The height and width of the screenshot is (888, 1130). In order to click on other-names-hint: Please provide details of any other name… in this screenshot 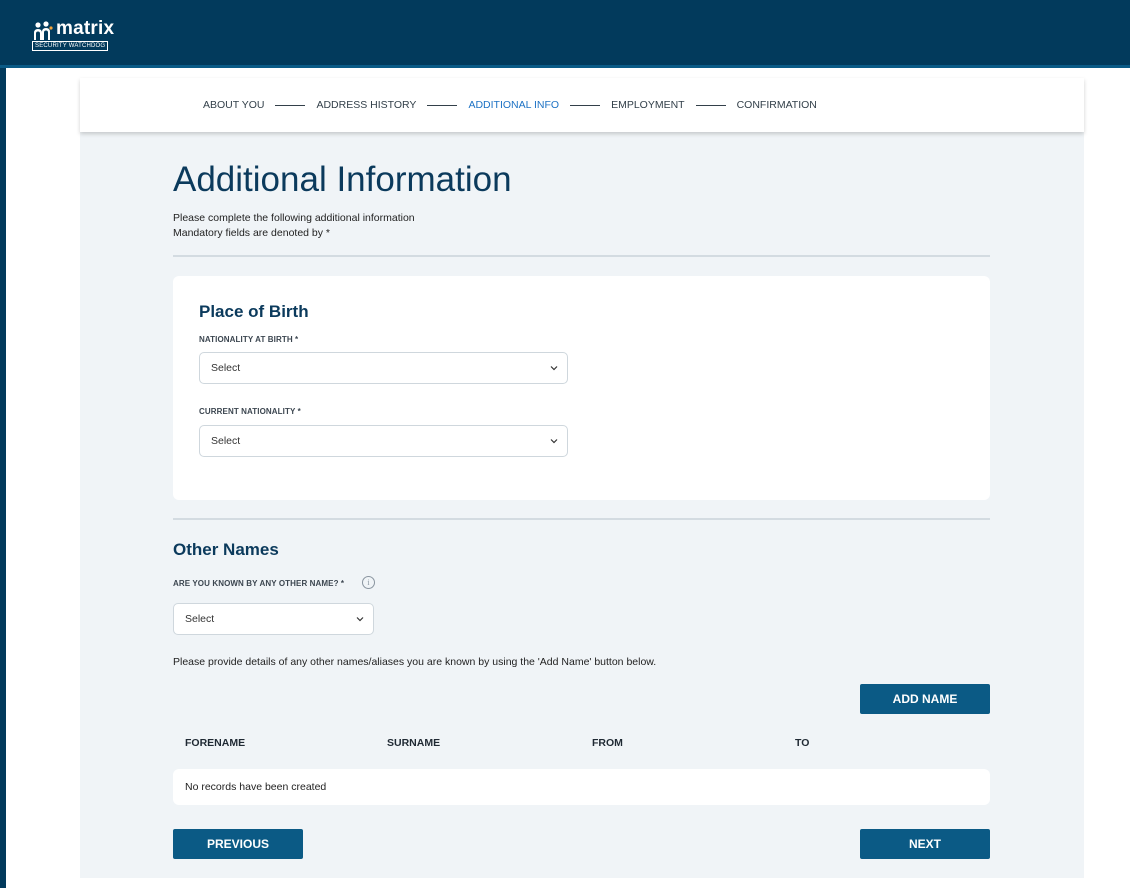, I will do `click(415, 662)`.